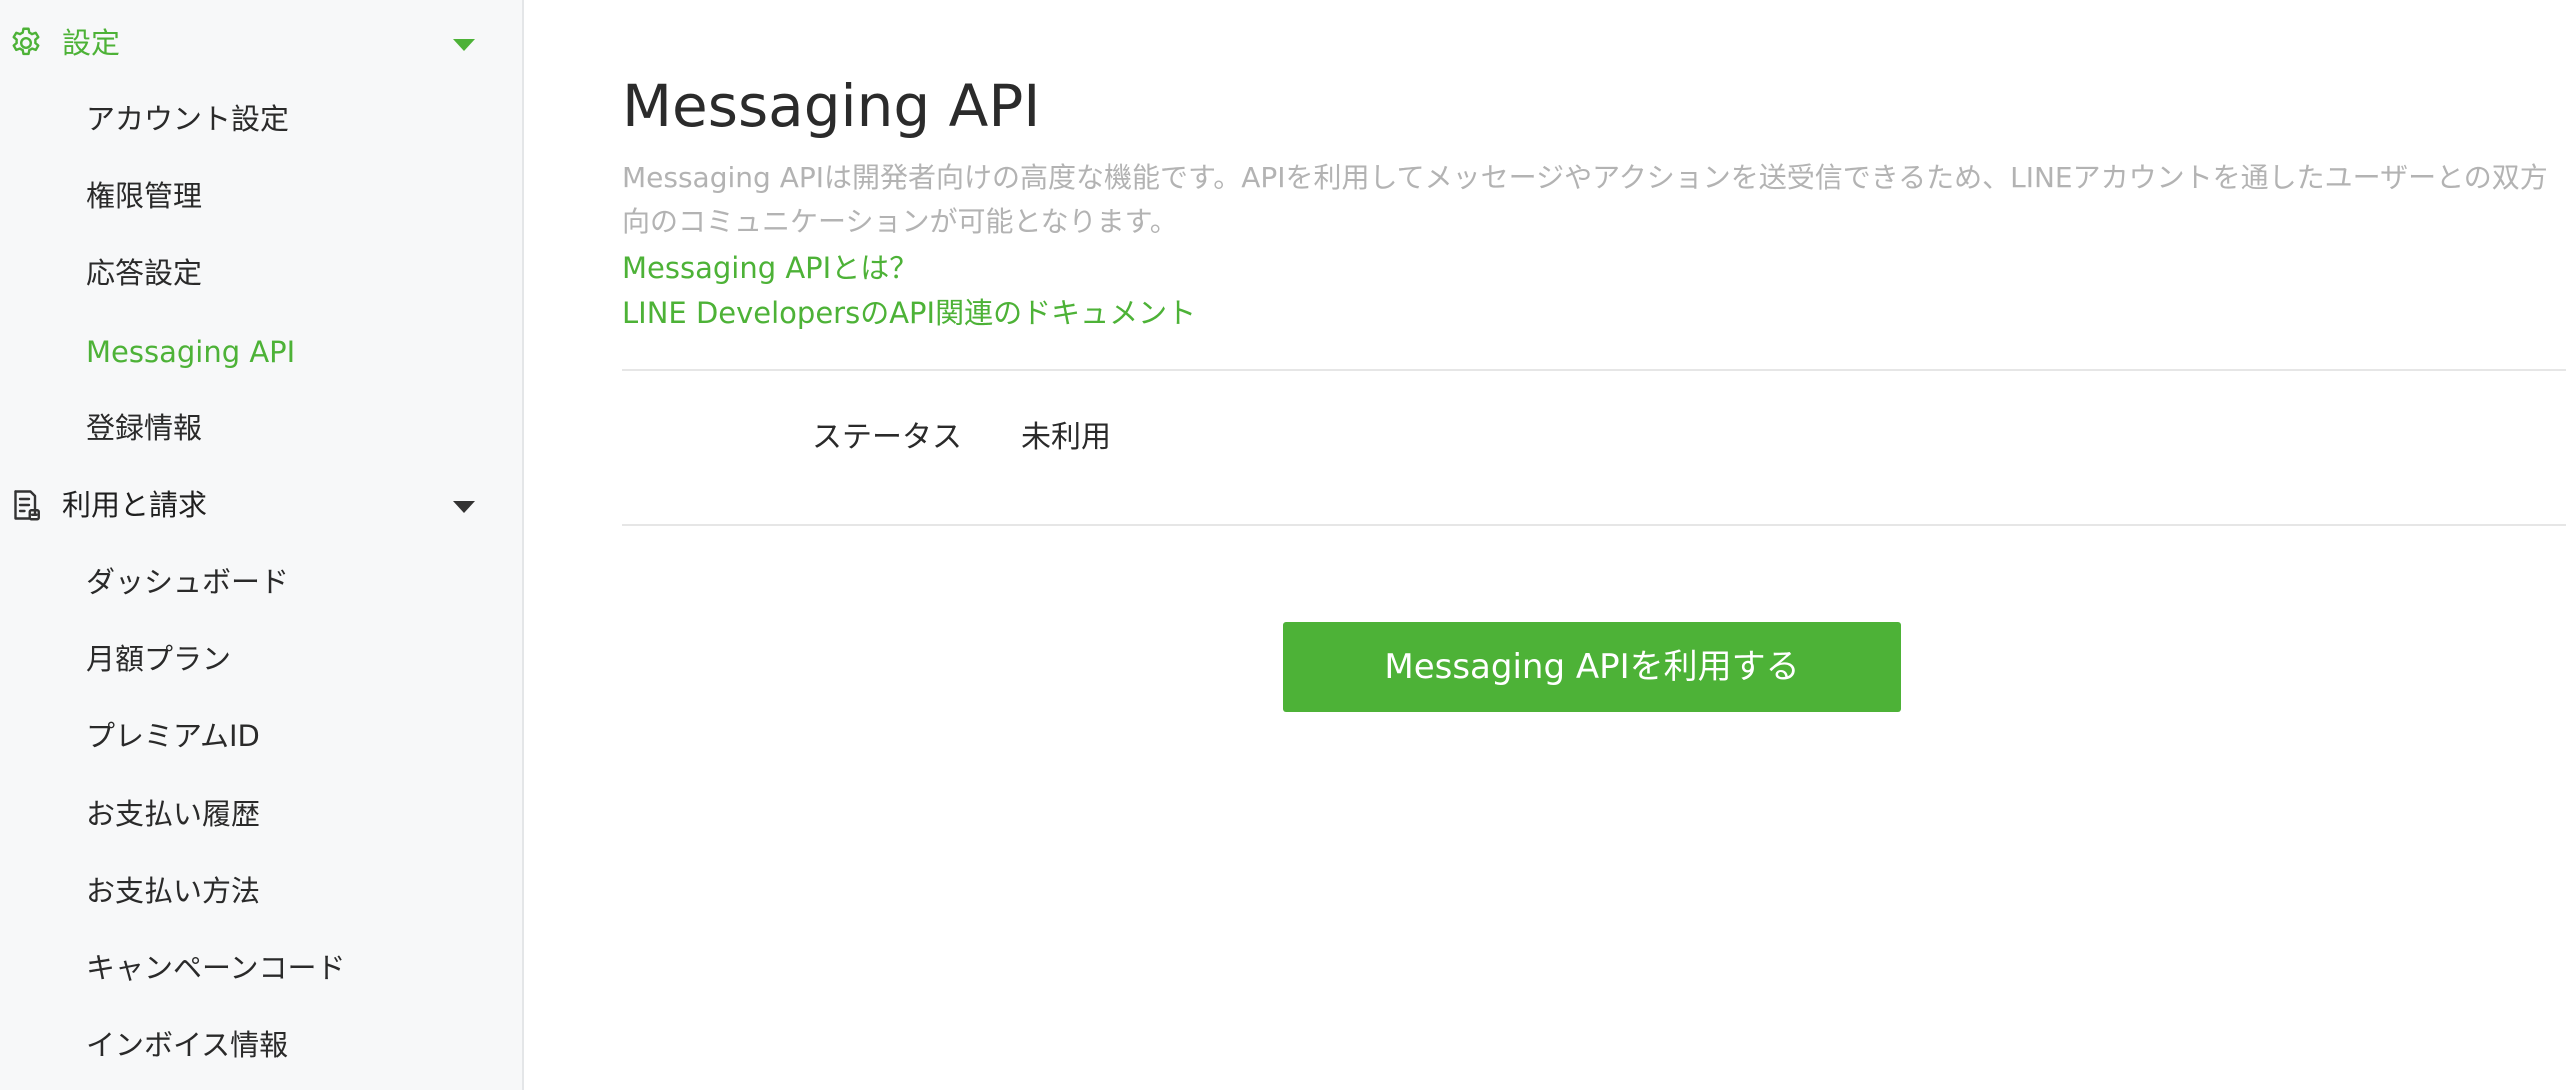 The image size is (2574, 1090). Describe the element at coordinates (216, 968) in the screenshot. I see `sidebar-item-campaign-code: キャンペーンコード` at that location.